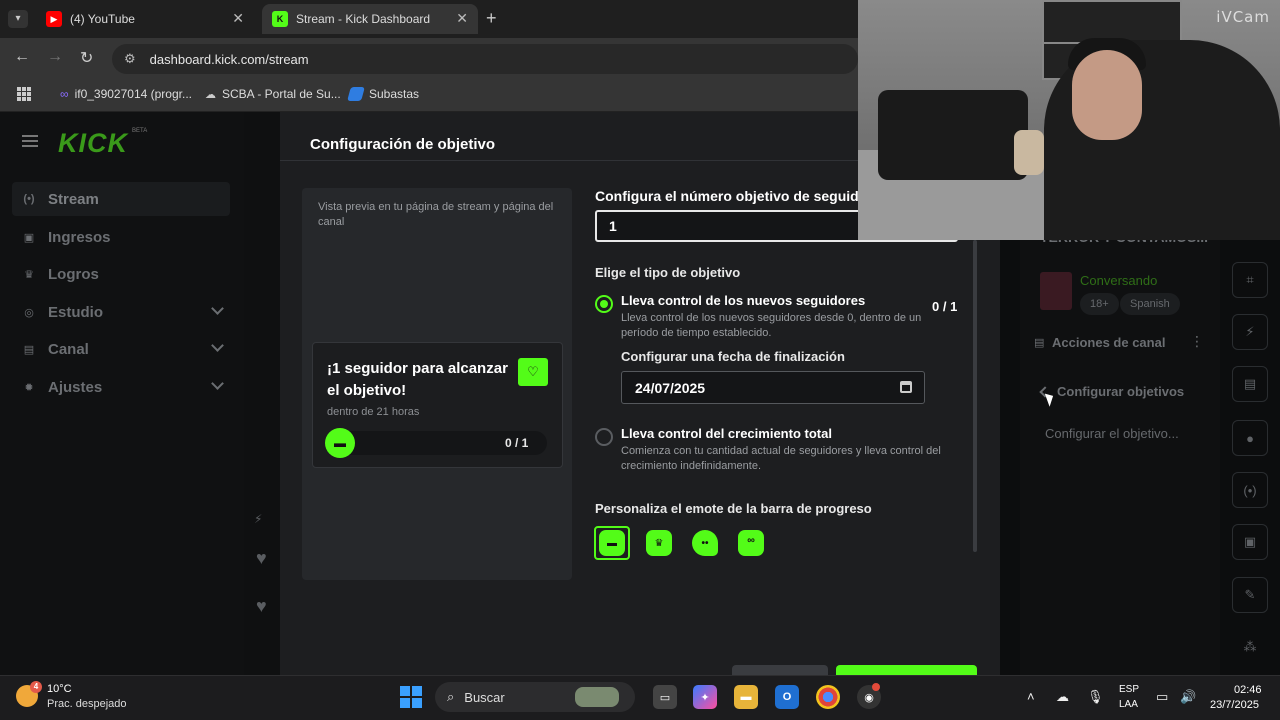 This screenshot has width=1280, height=720. What do you see at coordinates (1029, 152) in the screenshot?
I see `microphone` at bounding box center [1029, 152].